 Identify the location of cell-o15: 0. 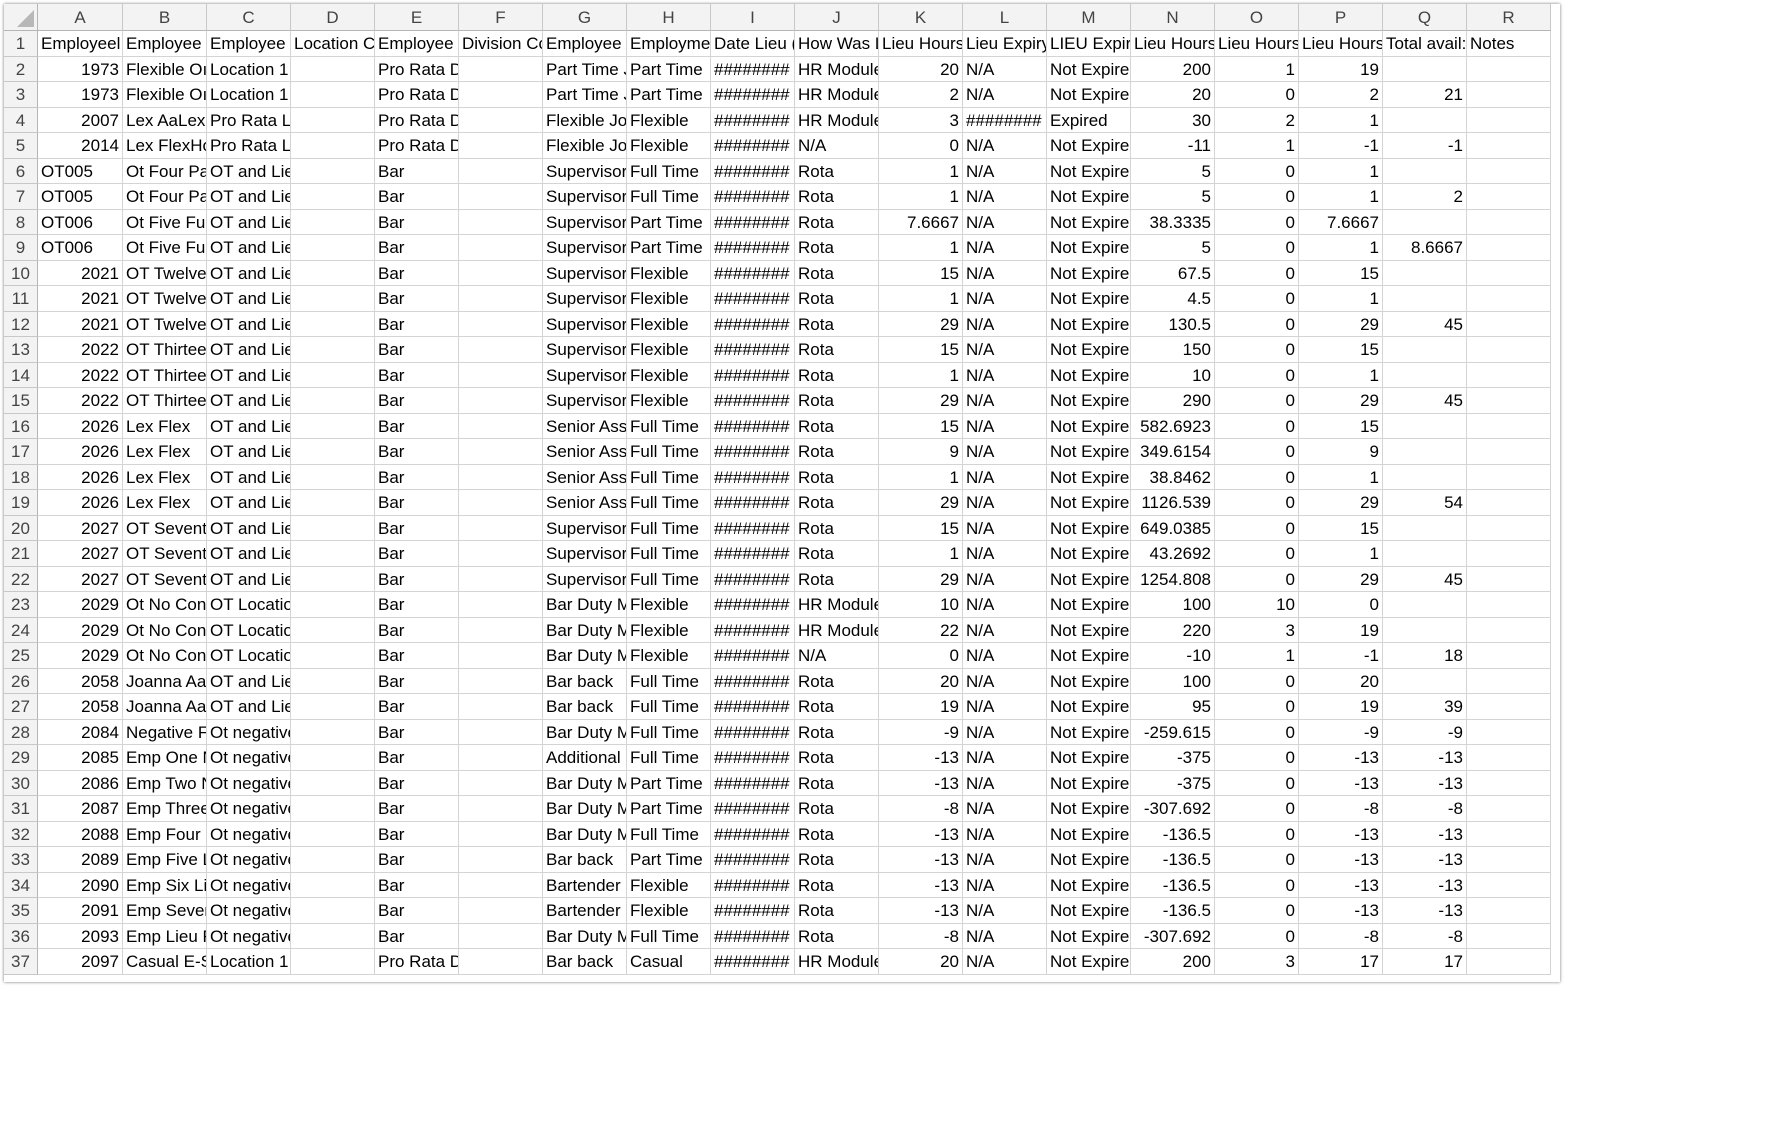
(1257, 401).